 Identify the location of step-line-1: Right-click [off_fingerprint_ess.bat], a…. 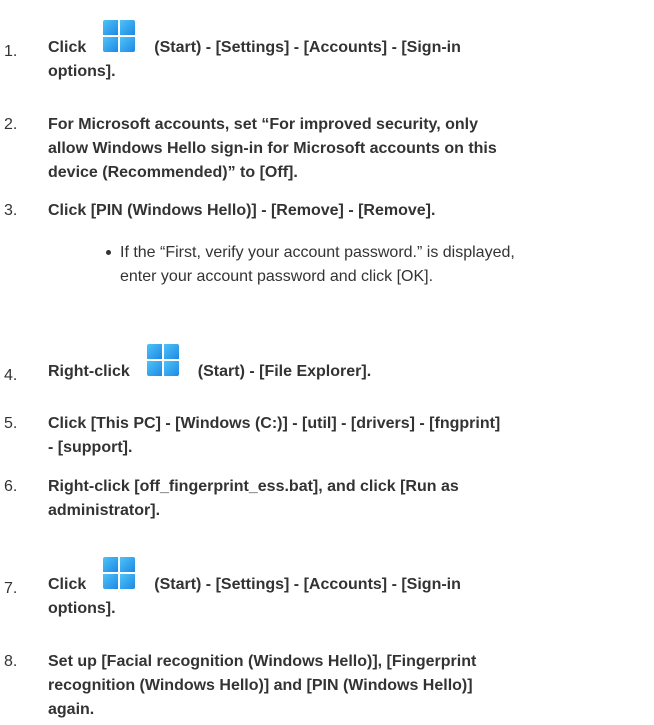
(253, 486).